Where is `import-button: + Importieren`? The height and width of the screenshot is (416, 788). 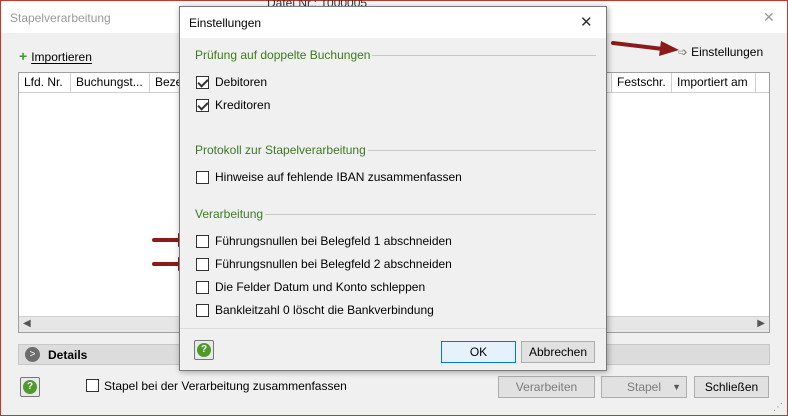
import-button: + Importieren is located at coordinates (55, 56).